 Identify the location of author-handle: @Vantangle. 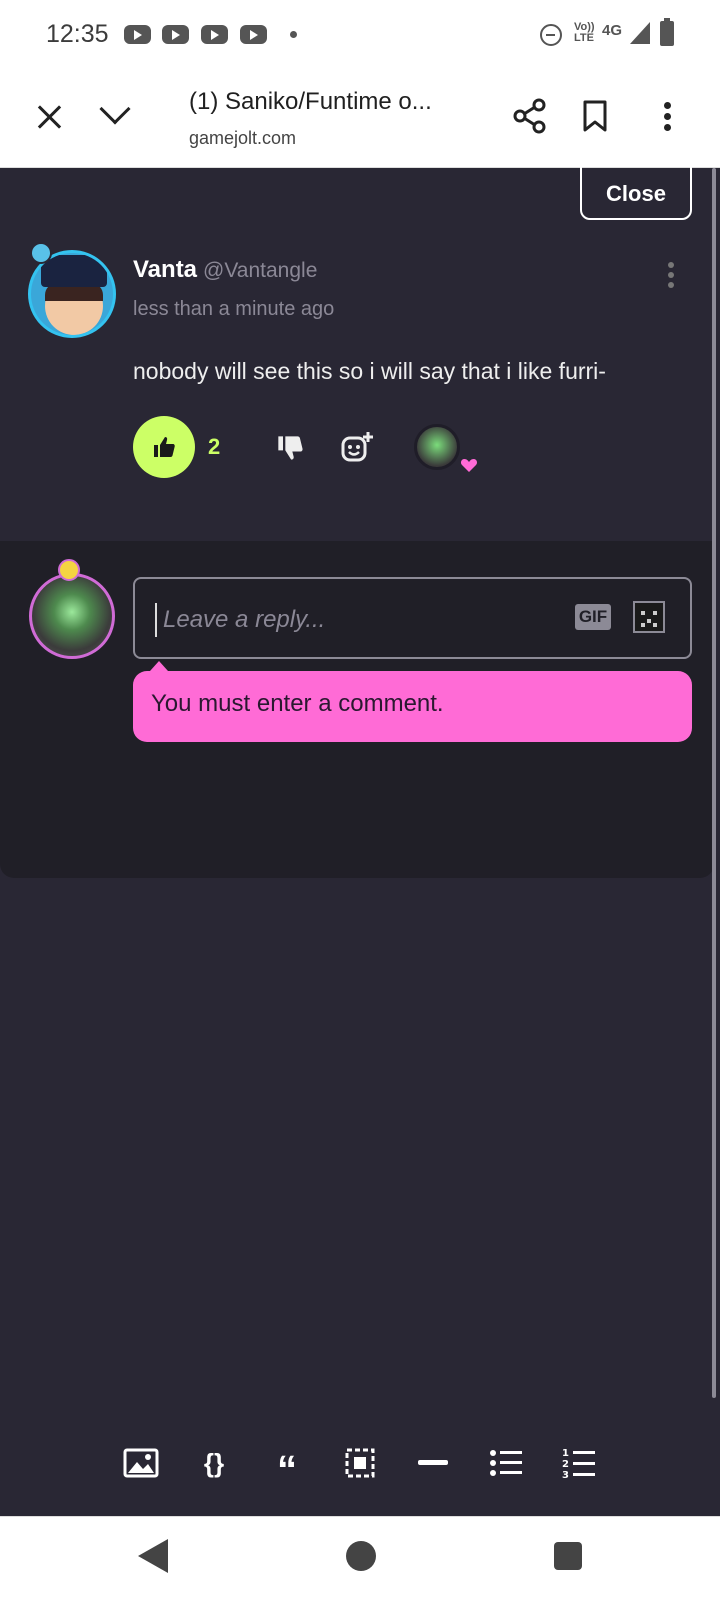
(260, 270).